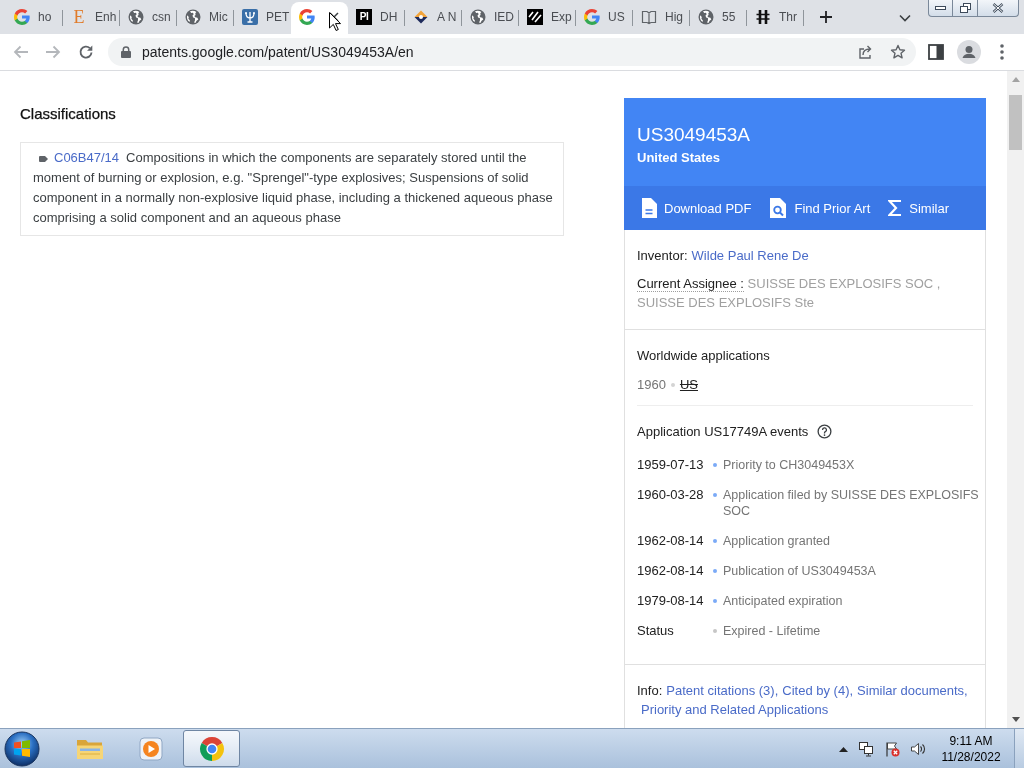 The image size is (1024, 768). What do you see at coordinates (800, 571) in the screenshot?
I see `event-description: Publication of US3049453A` at bounding box center [800, 571].